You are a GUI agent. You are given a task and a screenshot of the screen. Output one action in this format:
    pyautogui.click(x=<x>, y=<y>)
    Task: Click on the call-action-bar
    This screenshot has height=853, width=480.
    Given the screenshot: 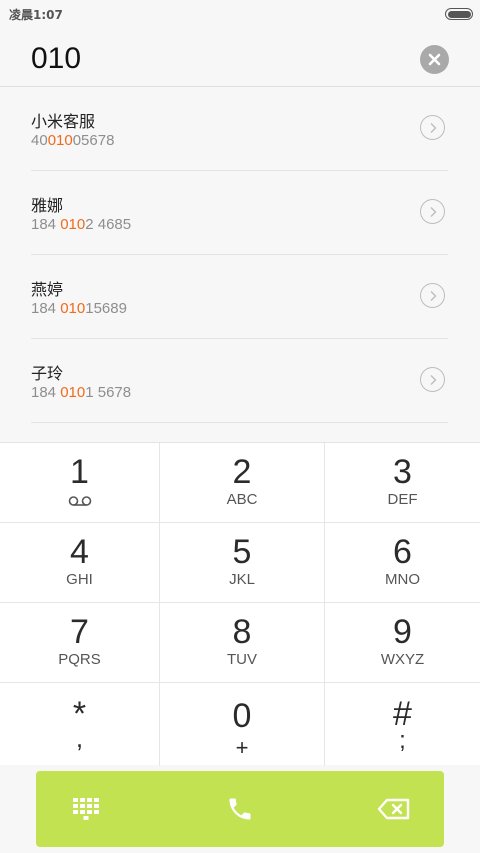 What is the action you would take?
    pyautogui.click(x=240, y=809)
    